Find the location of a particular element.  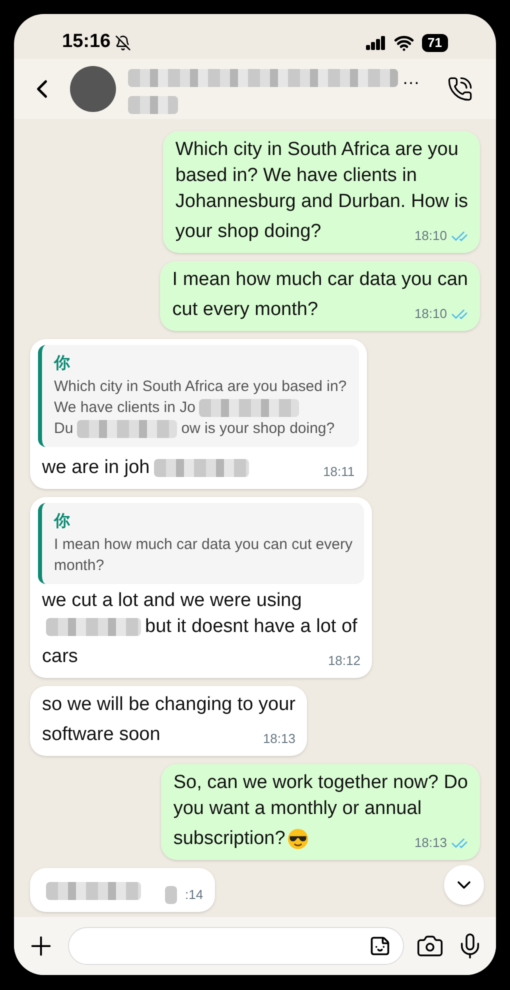

battery-indicator: 71 is located at coordinates (435, 43).